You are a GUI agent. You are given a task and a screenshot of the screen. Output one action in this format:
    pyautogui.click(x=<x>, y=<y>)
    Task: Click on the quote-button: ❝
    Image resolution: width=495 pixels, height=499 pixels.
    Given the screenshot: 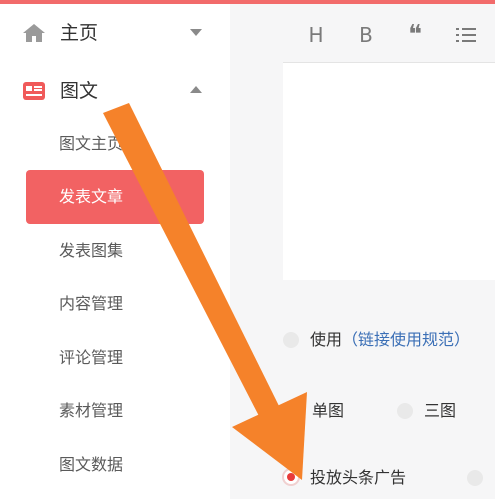 What is the action you would take?
    pyautogui.click(x=415, y=35)
    